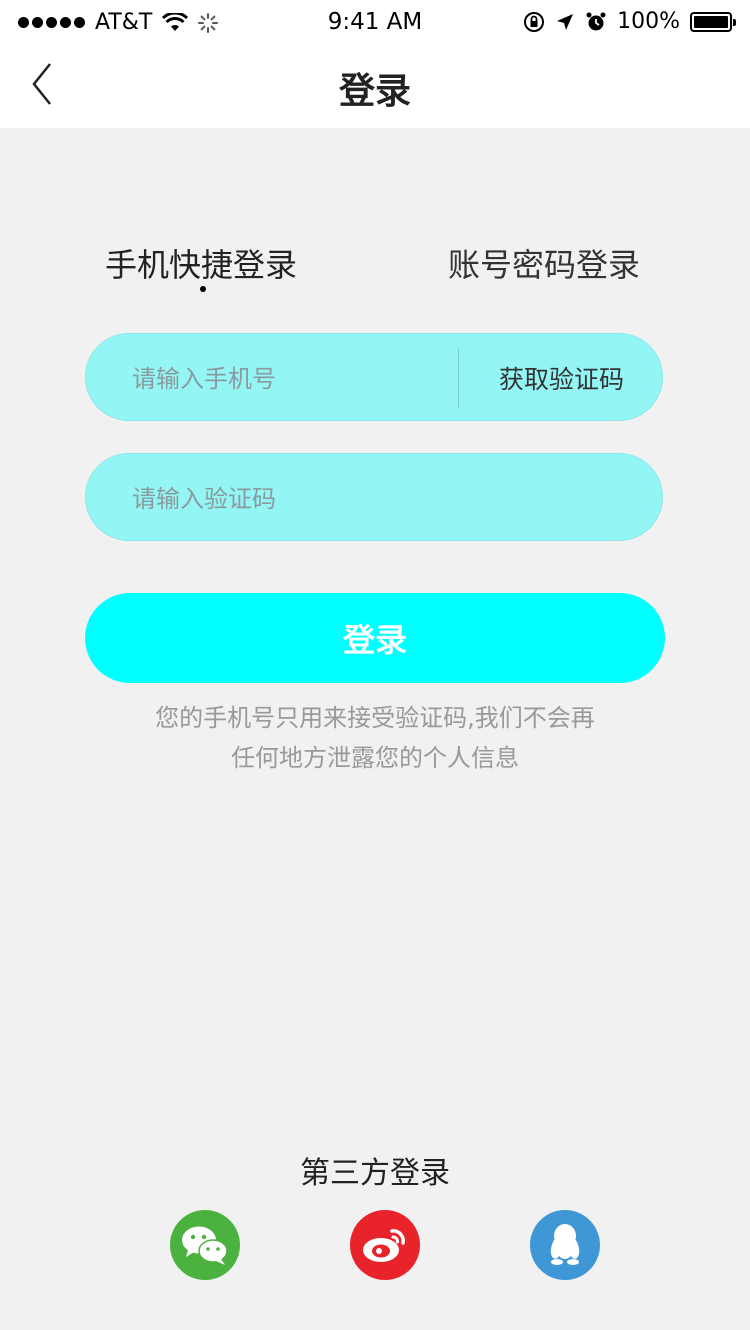  I want to click on login-button: 登录, so click(375, 638).